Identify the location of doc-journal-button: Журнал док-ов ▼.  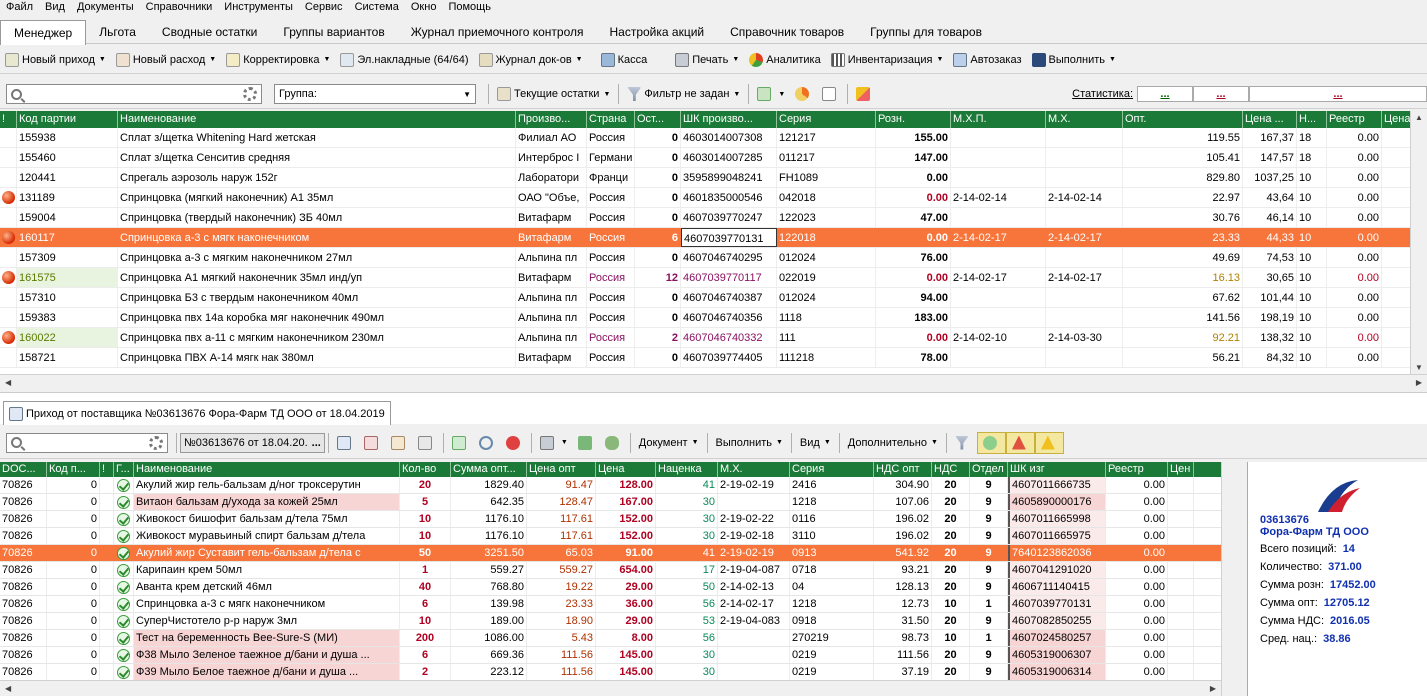
(531, 60).